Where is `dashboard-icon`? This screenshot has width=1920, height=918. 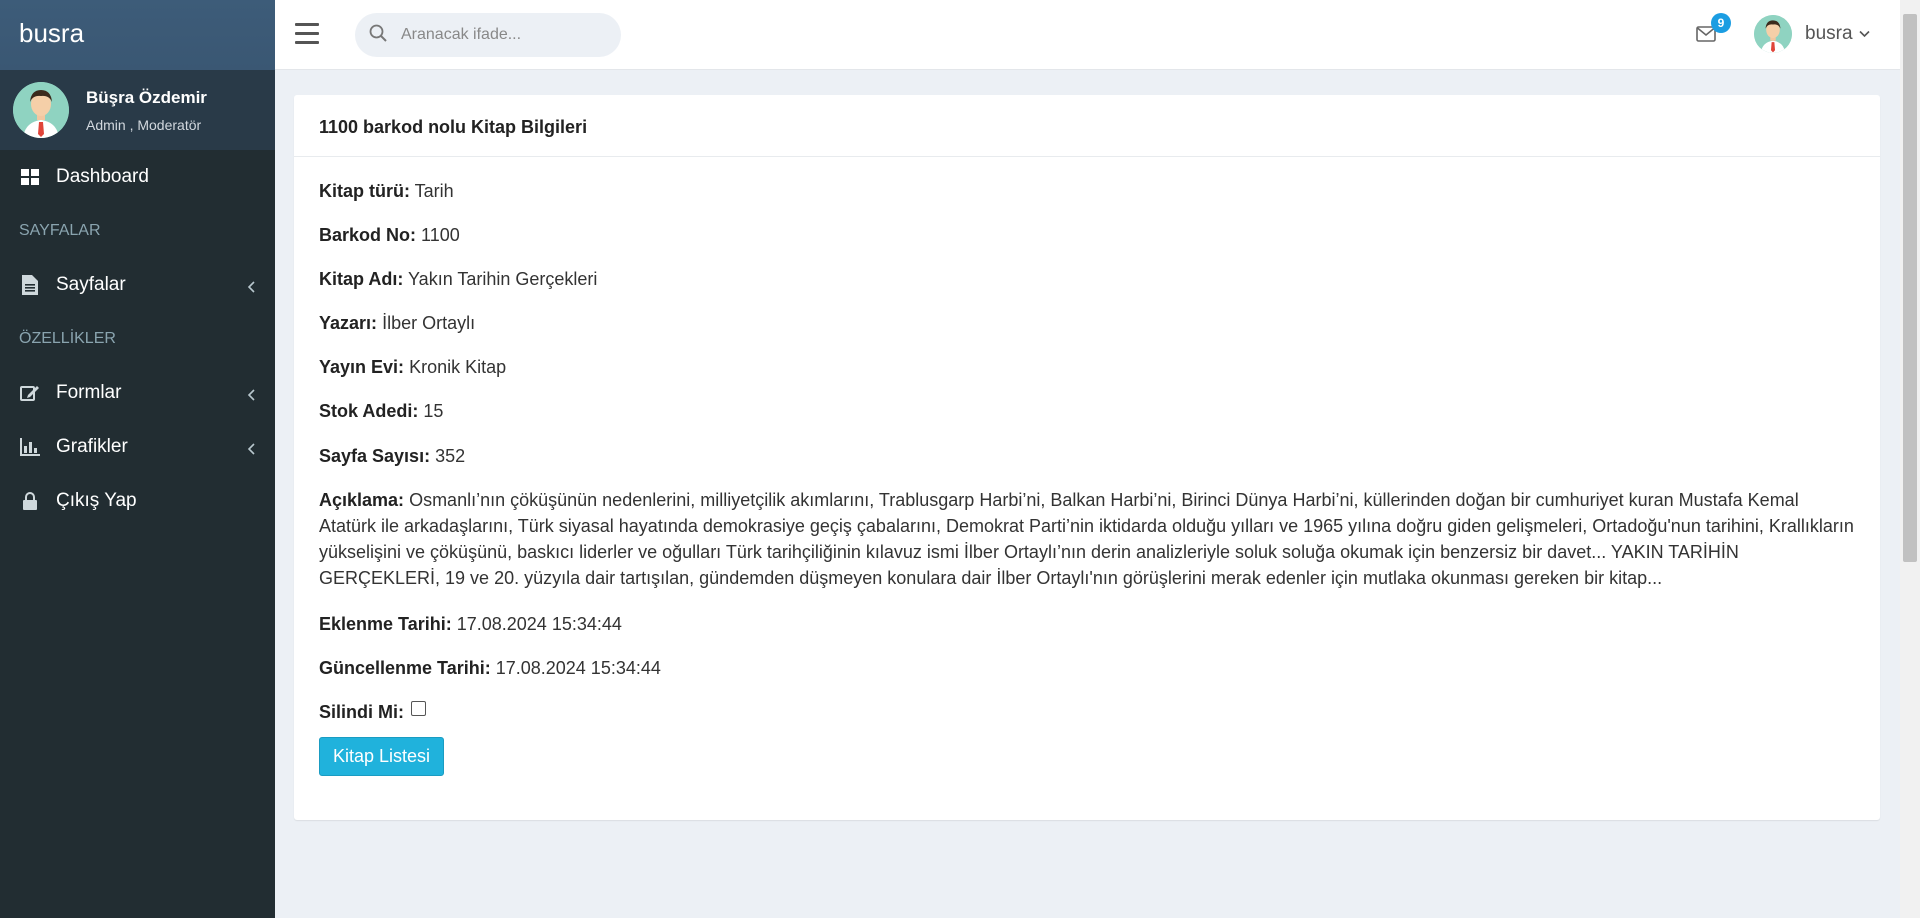 dashboard-icon is located at coordinates (30, 177).